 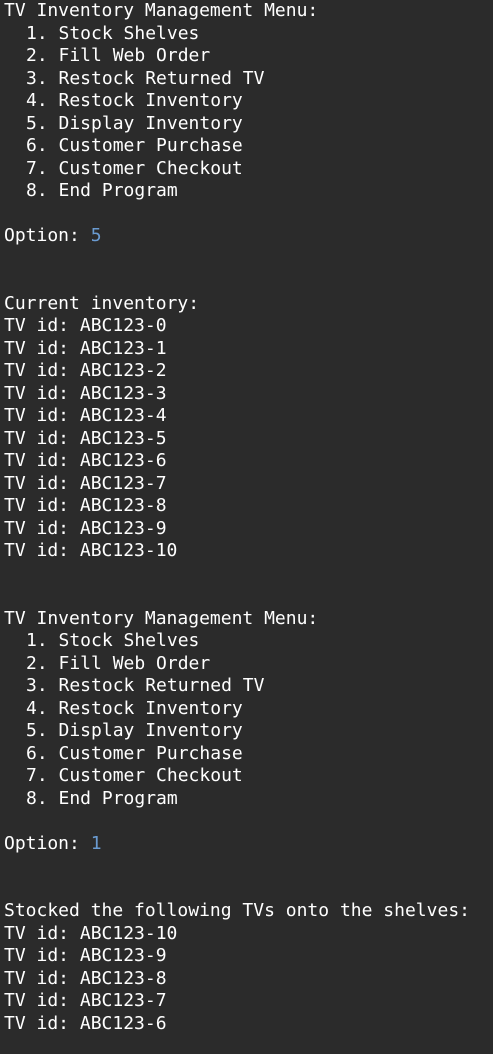 What do you see at coordinates (248, 236) in the screenshot?
I see `option-prompt: Option: 5` at bounding box center [248, 236].